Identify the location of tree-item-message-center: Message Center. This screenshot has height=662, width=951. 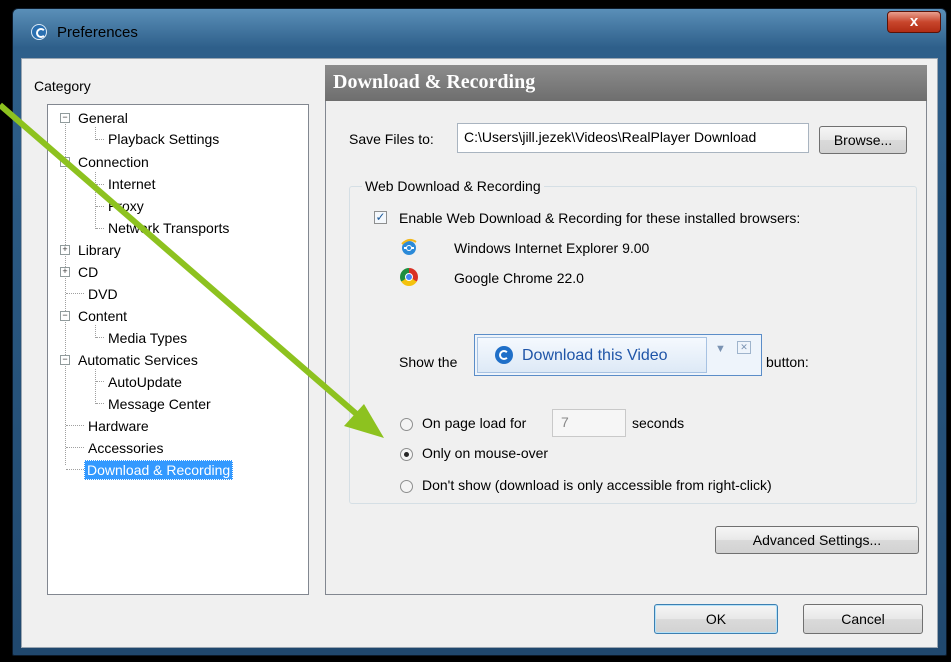
(159, 404).